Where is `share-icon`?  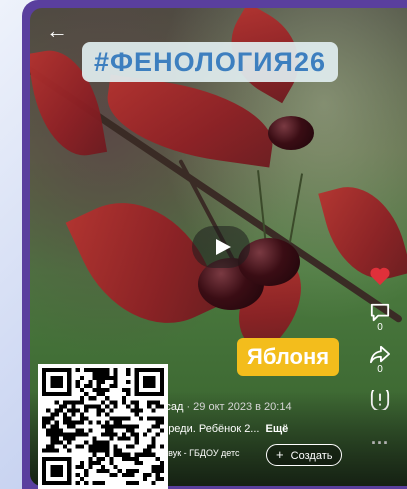
share-icon is located at coordinates (379, 354).